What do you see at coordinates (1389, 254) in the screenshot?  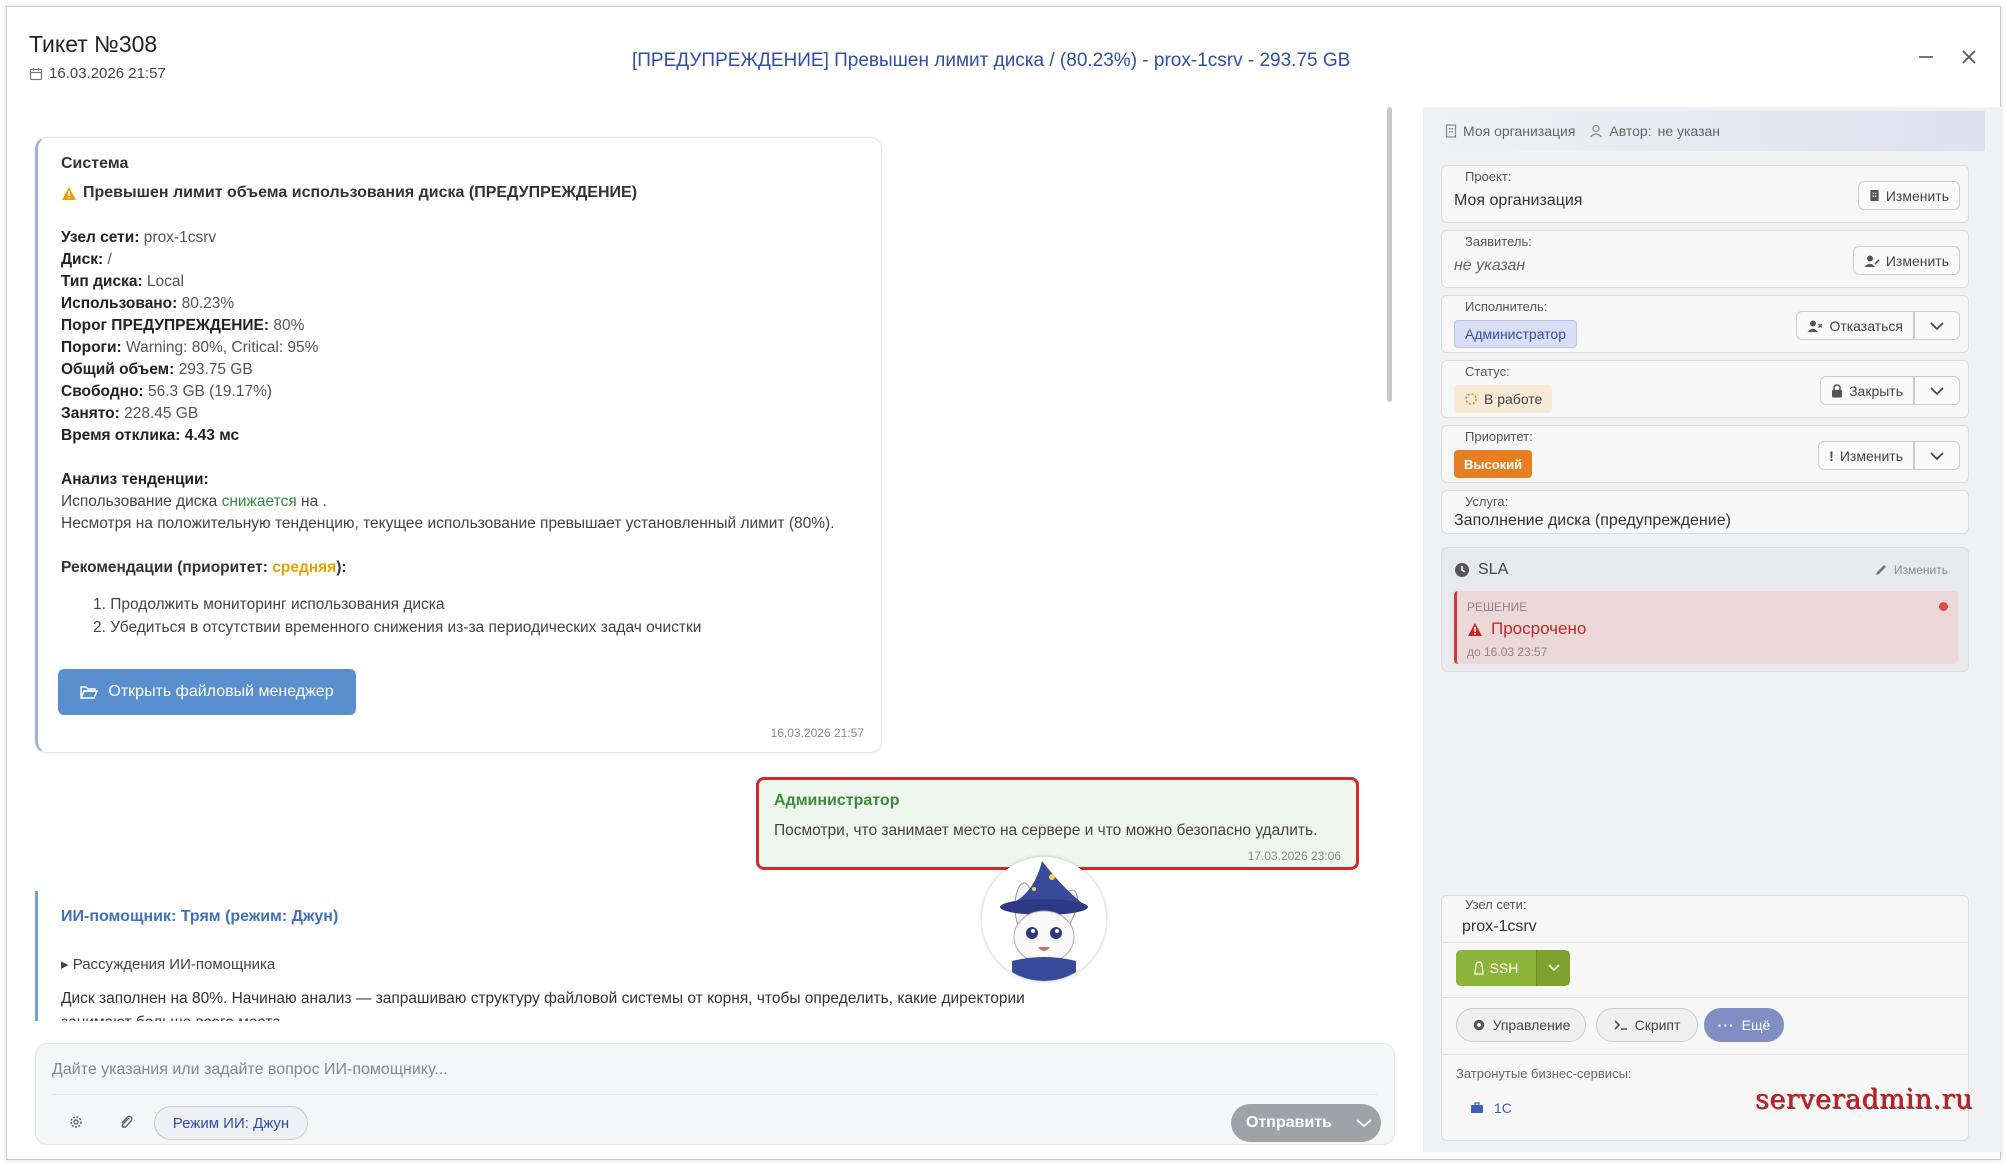 I see `chat-scrollbar` at bounding box center [1389, 254].